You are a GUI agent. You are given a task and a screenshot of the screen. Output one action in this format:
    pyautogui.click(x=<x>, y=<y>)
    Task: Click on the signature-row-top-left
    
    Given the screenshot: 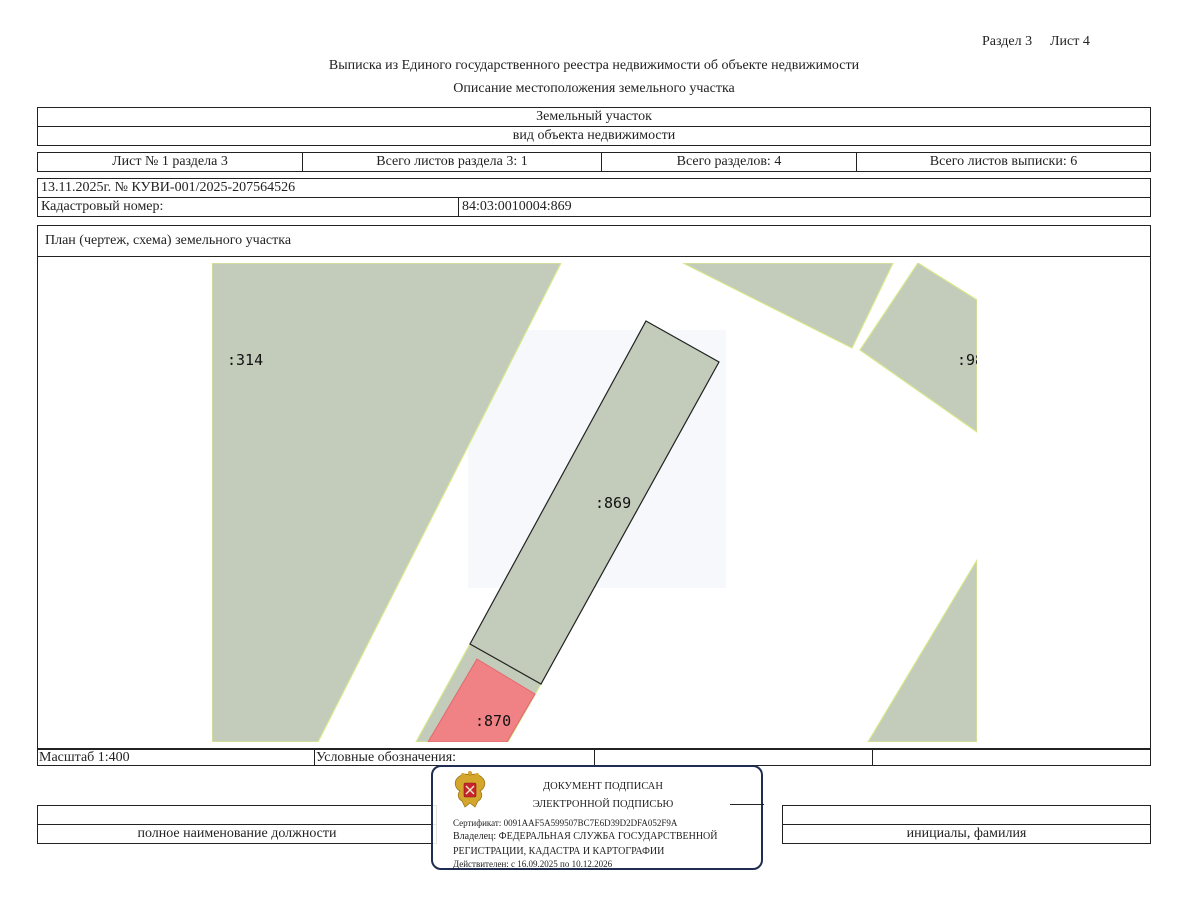 What is the action you would take?
    pyautogui.click(x=237, y=815)
    